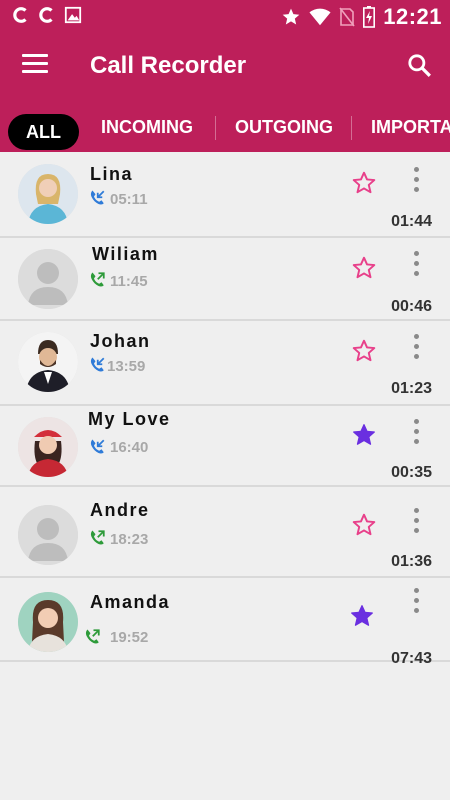  Describe the element at coordinates (225, 446) in the screenshot. I see `call-item: My Love 16:40 00:35` at that location.